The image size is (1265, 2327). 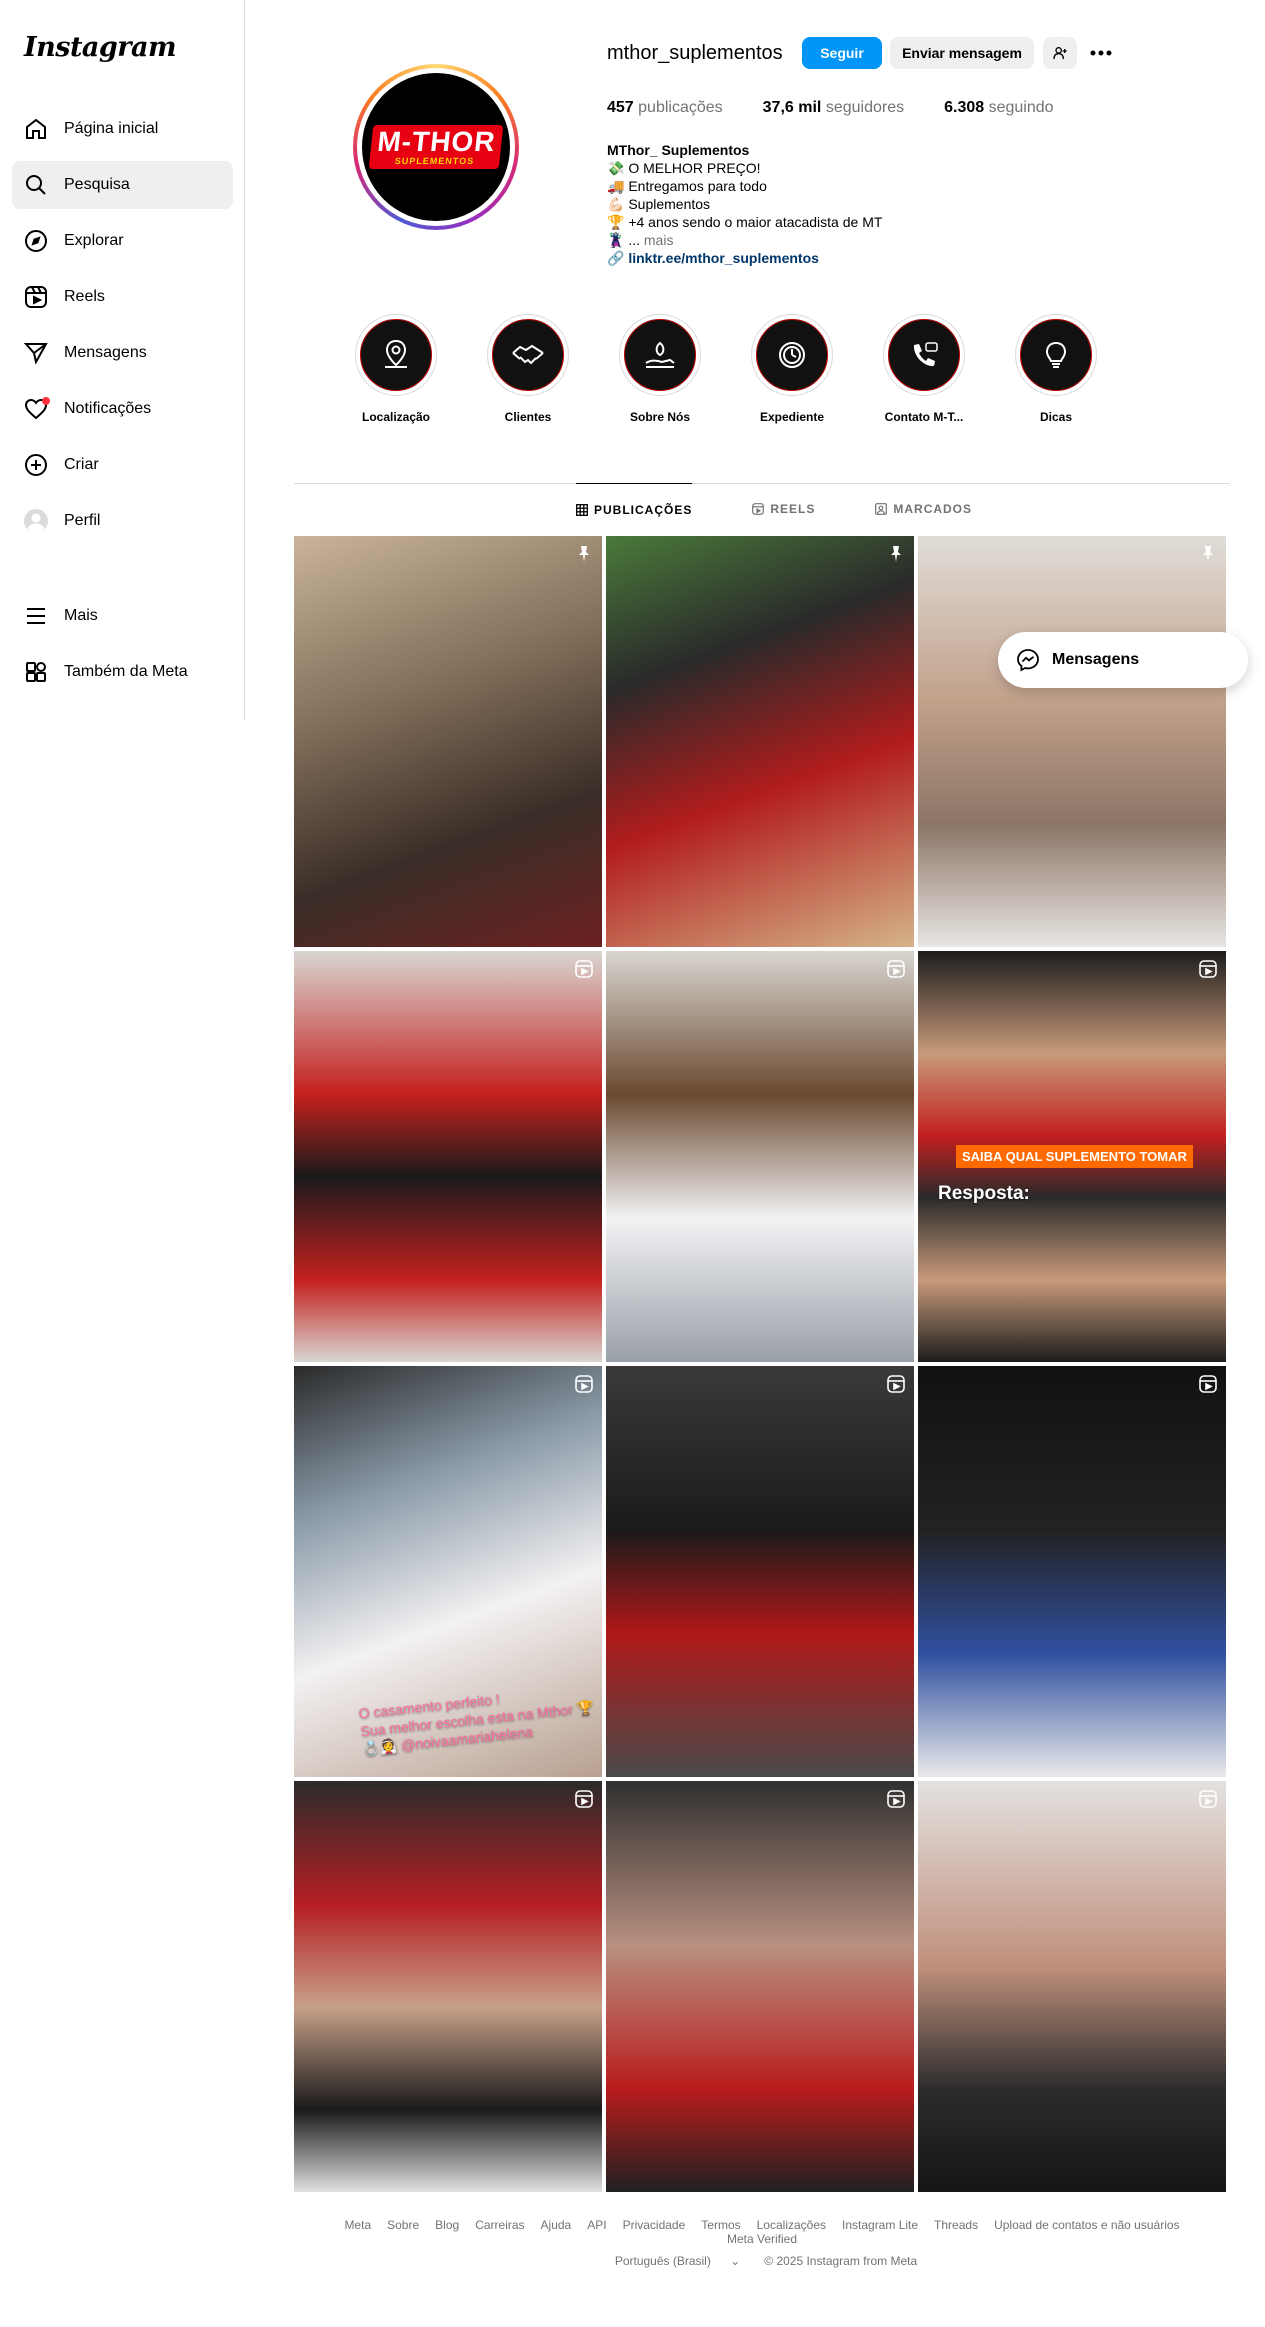 What do you see at coordinates (735, 2261) in the screenshot?
I see `chevron-down-icon: ⌄` at bounding box center [735, 2261].